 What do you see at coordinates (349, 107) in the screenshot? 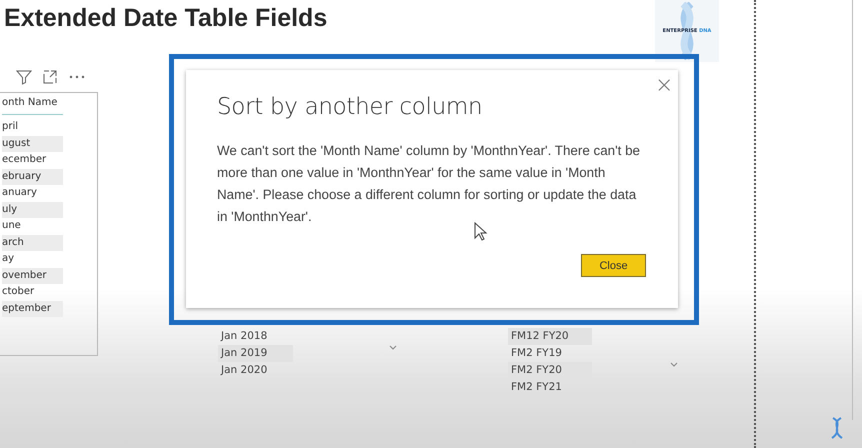
I see `dialog-title: Sort by another column` at bounding box center [349, 107].